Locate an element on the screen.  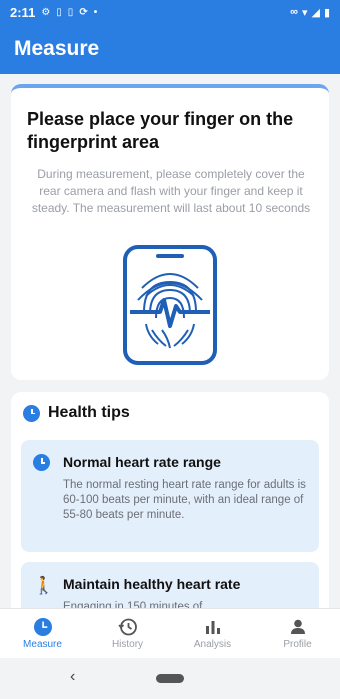
walk-icon: 🚶 is located at coordinates (44, 585).